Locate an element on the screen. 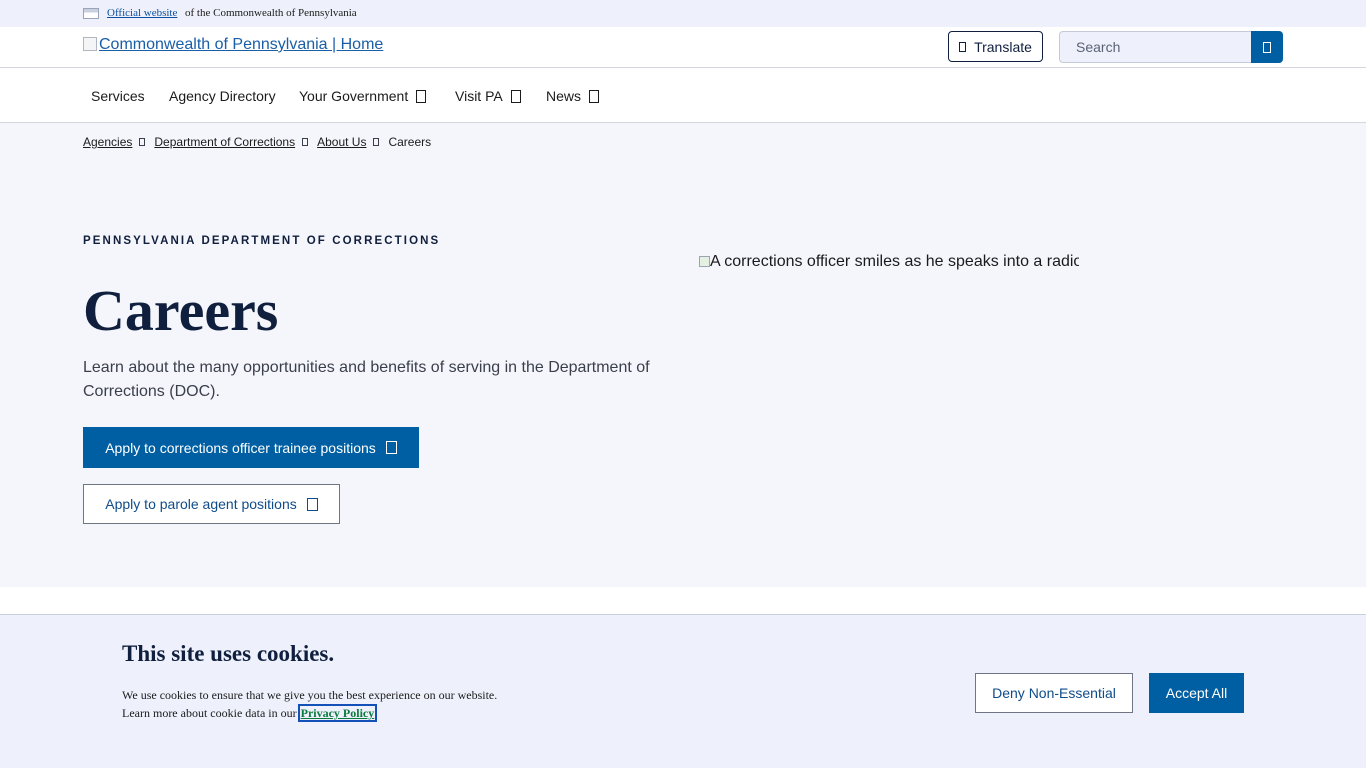 This screenshot has width=1366, height=768. nav-item-label: Agency Directory is located at coordinates (222, 96).